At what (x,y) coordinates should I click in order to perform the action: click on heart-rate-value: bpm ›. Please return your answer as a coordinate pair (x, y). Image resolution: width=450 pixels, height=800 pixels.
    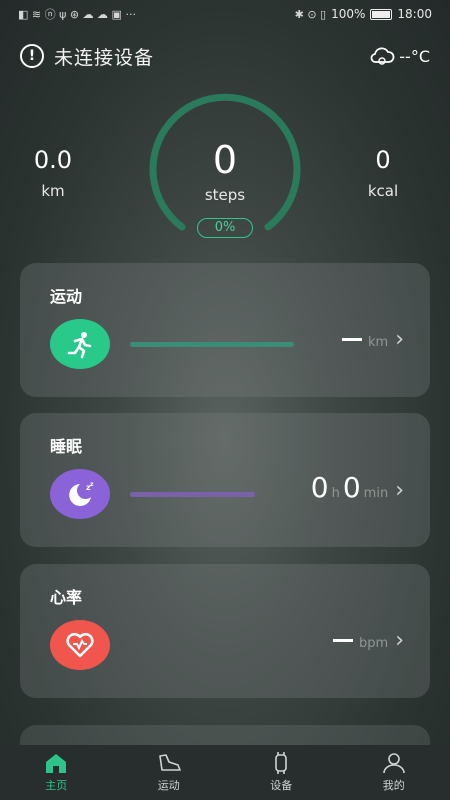
    Looking at the image, I should click on (368, 640).